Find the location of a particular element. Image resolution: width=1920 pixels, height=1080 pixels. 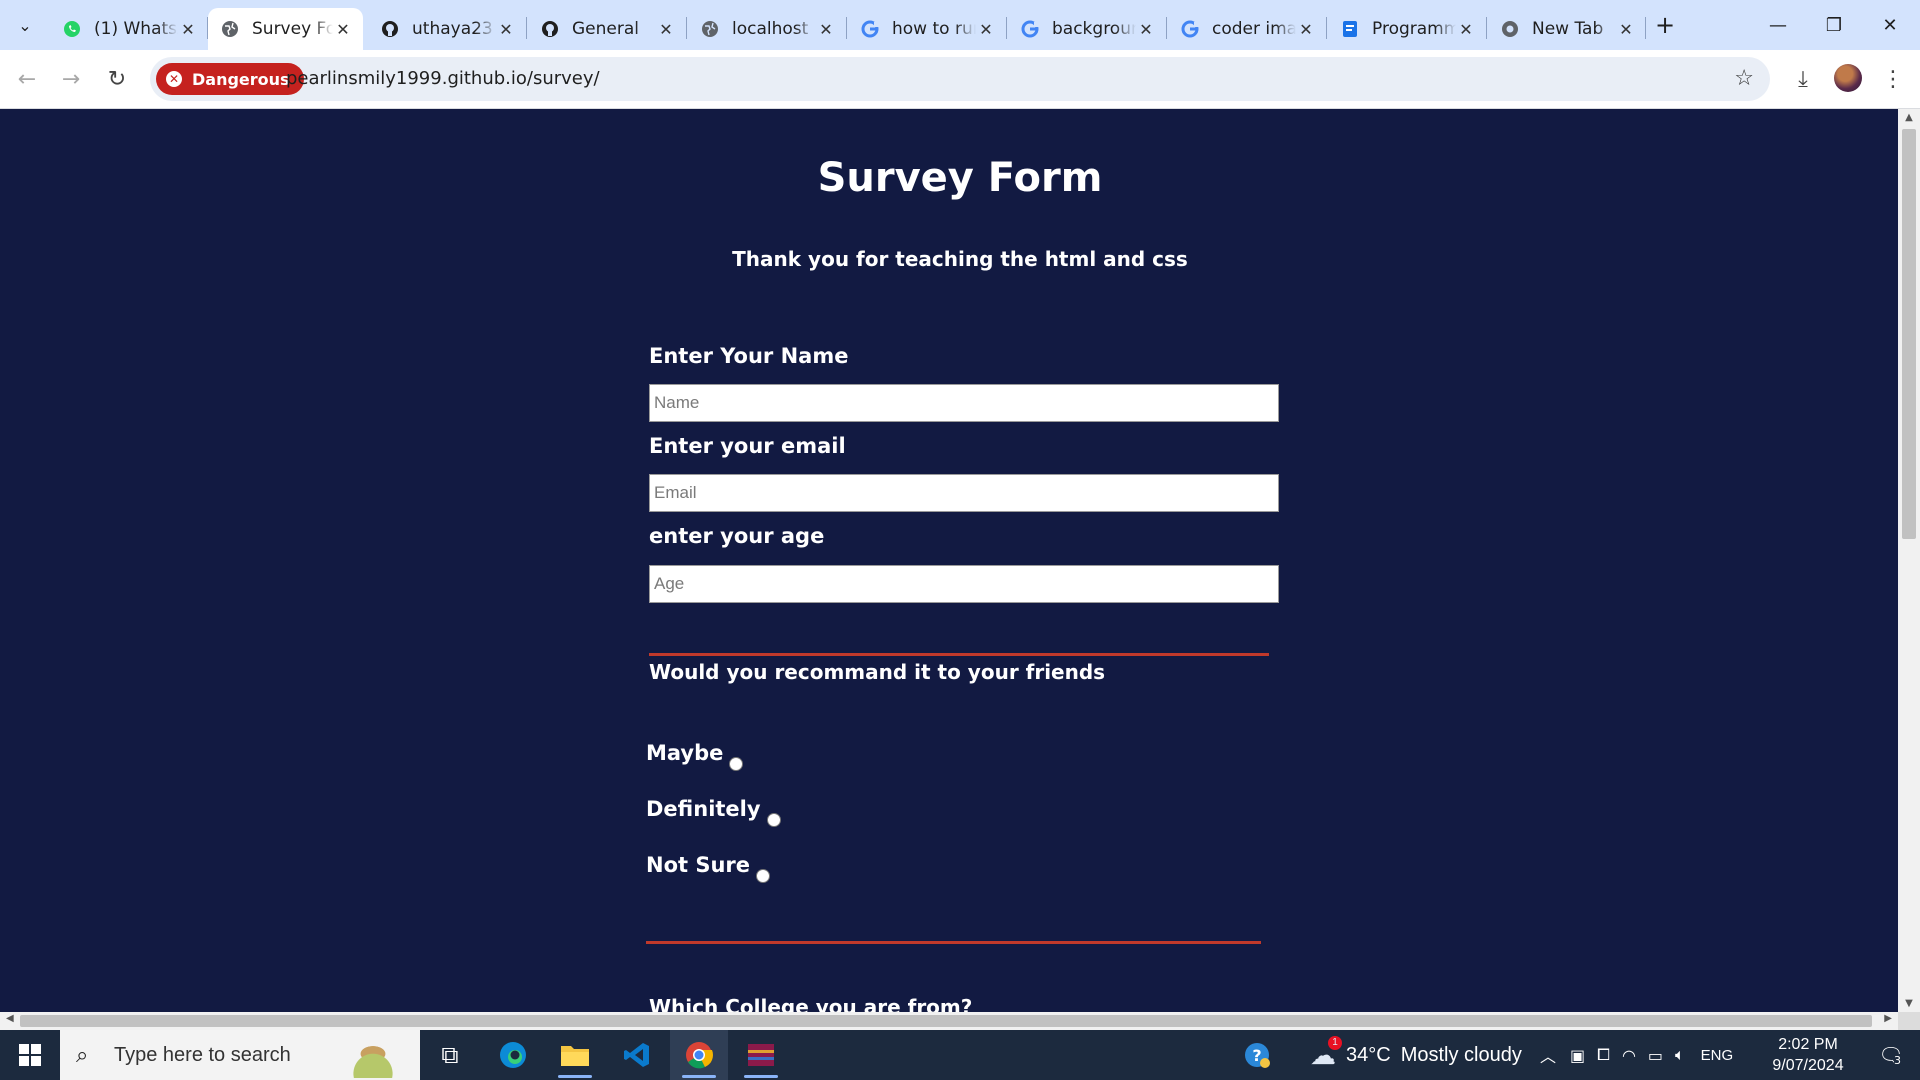

age-label: enter your age is located at coordinates (737, 536).